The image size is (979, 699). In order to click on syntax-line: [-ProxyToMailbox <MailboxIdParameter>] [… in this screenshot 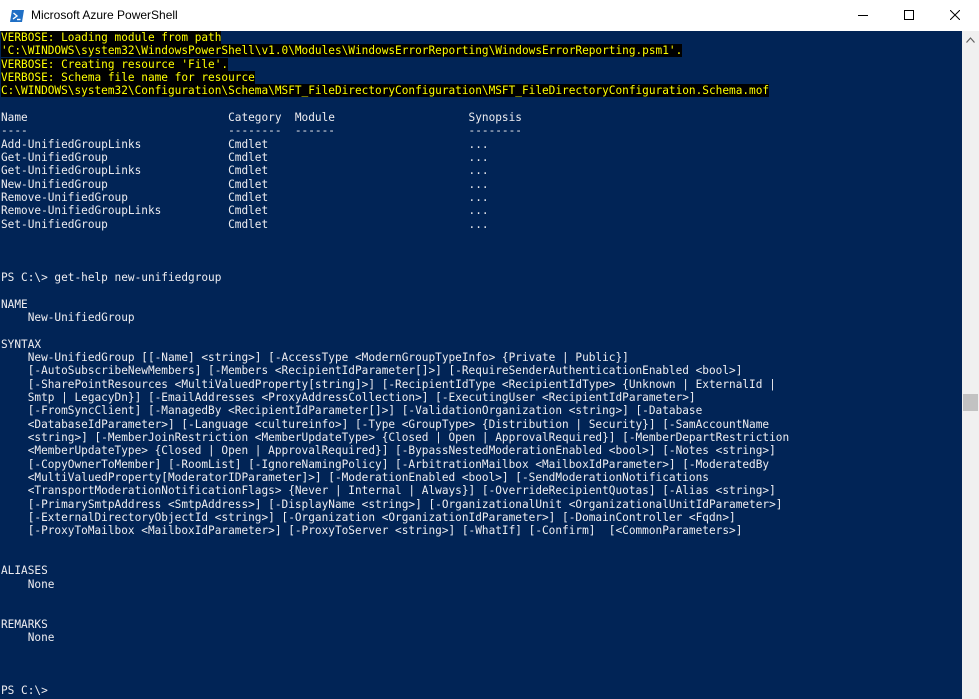, I will do `click(372, 530)`.